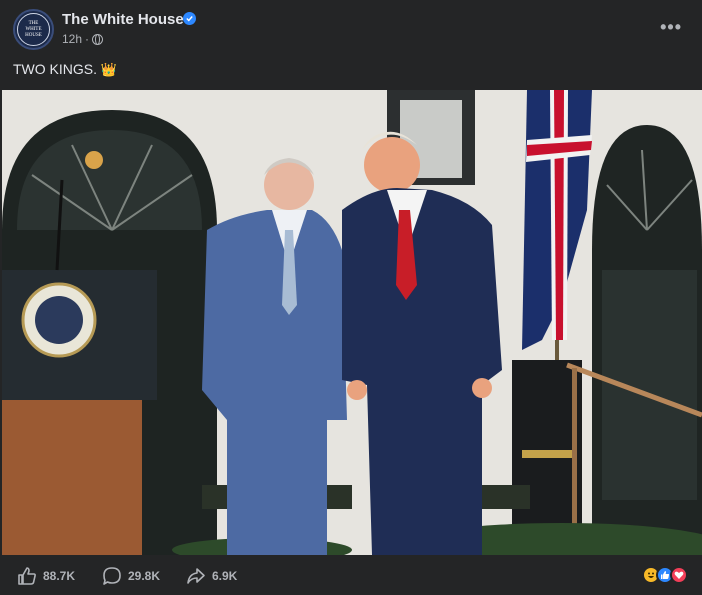 This screenshot has height=595, width=702. I want to click on page-avatar: THE WHITE HOUSE, so click(33, 29).